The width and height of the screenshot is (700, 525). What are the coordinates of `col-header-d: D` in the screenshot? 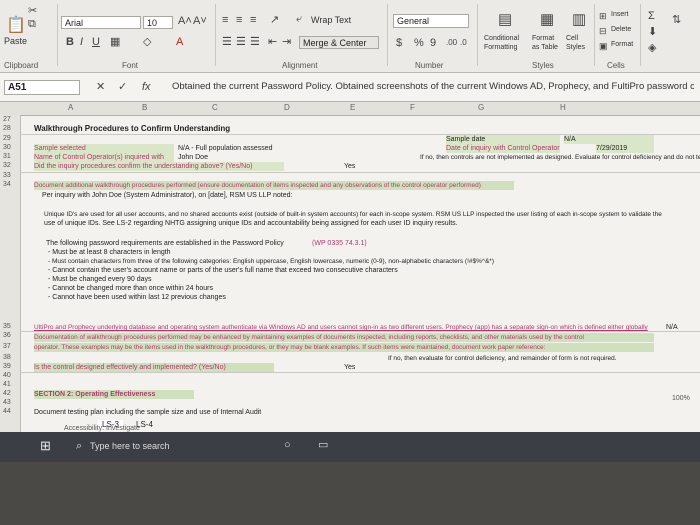 It's located at (287, 107).